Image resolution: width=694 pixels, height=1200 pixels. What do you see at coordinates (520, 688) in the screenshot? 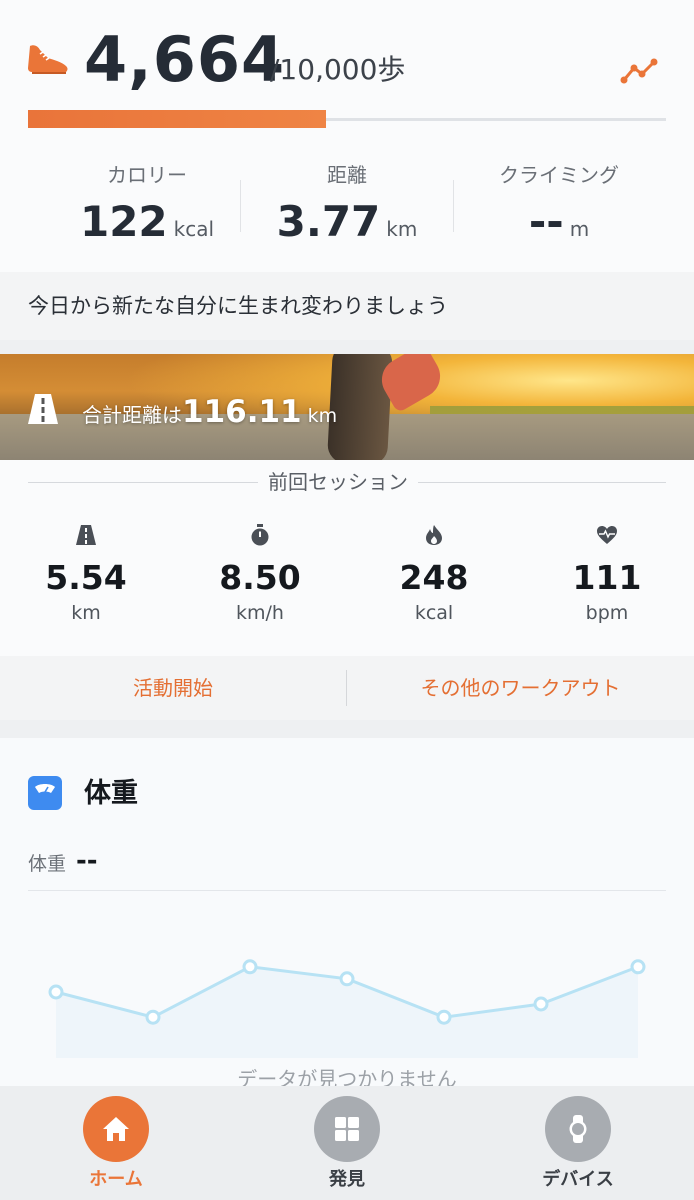
I see `other-workouts-button: その他のワークアウト` at bounding box center [520, 688].